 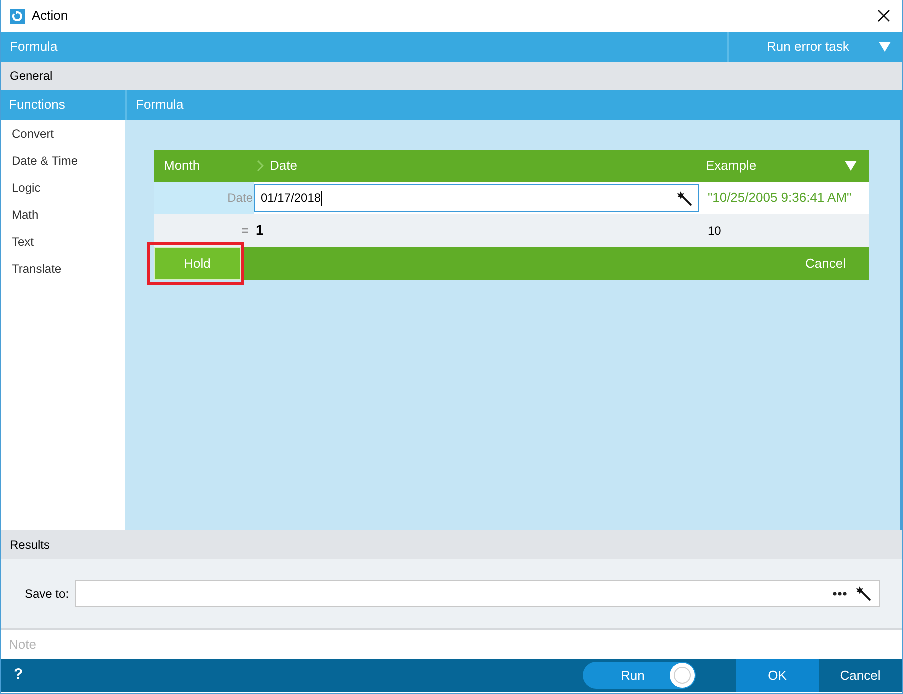 What do you see at coordinates (260, 230) in the screenshot?
I see `result-value: 1` at bounding box center [260, 230].